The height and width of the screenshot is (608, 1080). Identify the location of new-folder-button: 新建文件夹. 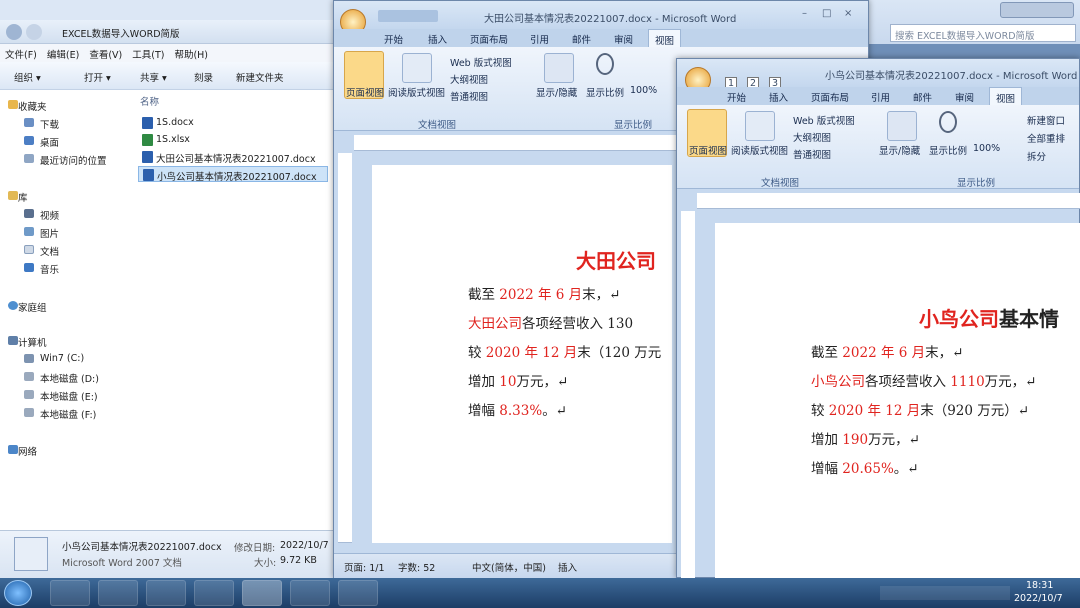
(260, 77).